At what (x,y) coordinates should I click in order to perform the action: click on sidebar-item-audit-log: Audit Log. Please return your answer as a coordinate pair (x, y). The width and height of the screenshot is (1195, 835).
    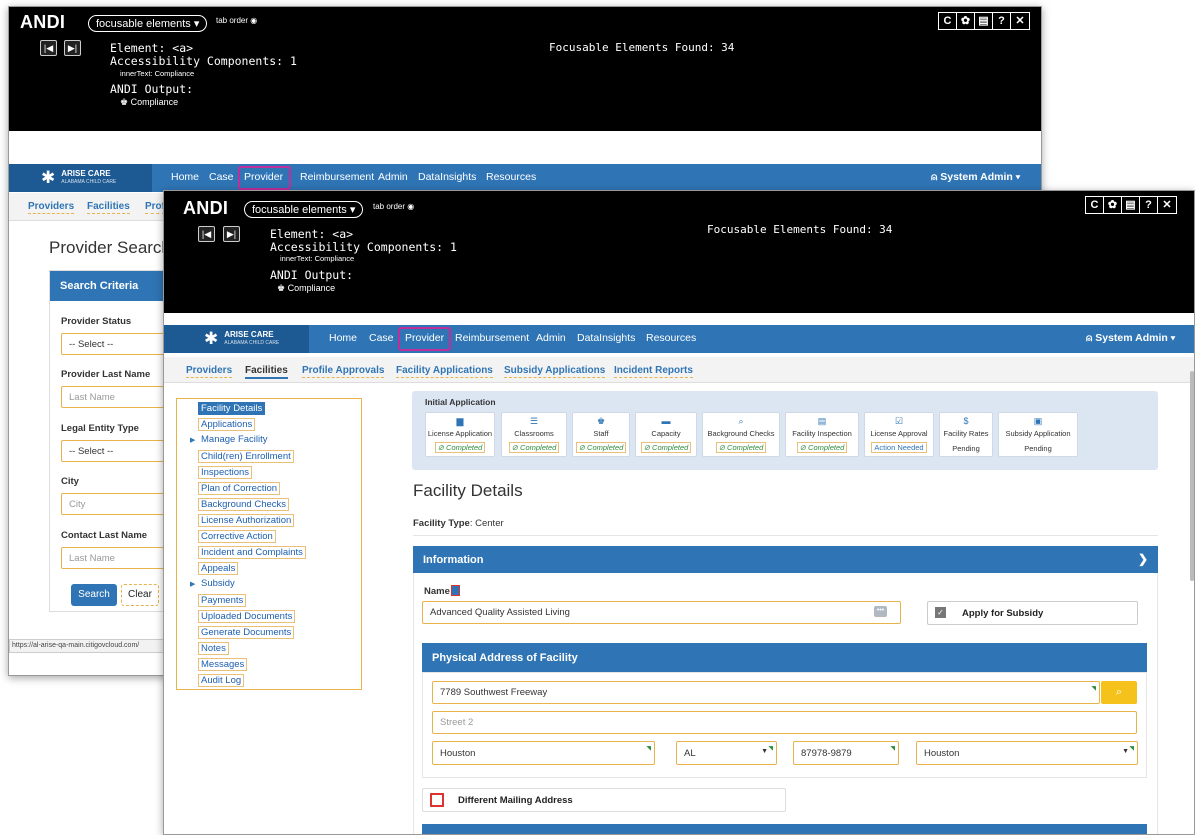
    Looking at the image, I should click on (221, 680).